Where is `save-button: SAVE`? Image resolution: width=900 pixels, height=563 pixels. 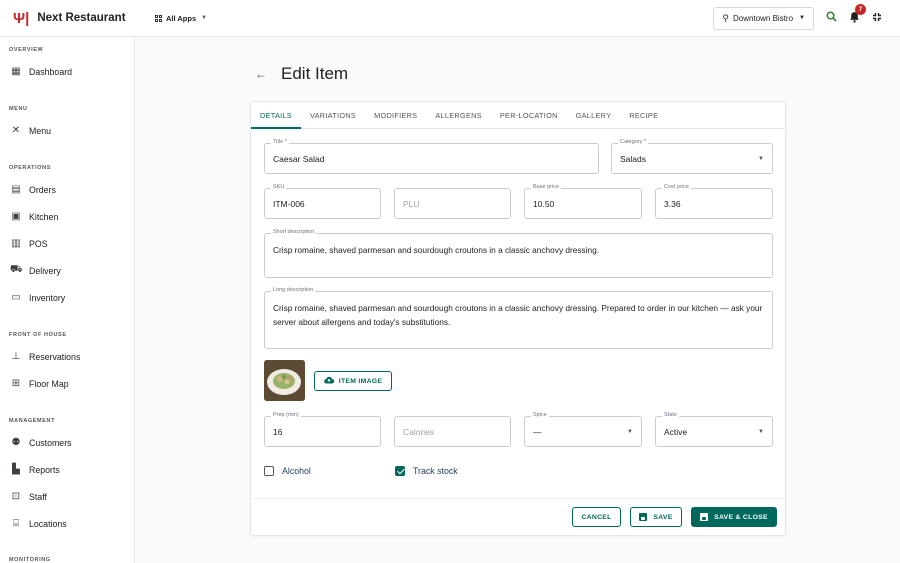
save-button: SAVE is located at coordinates (656, 517).